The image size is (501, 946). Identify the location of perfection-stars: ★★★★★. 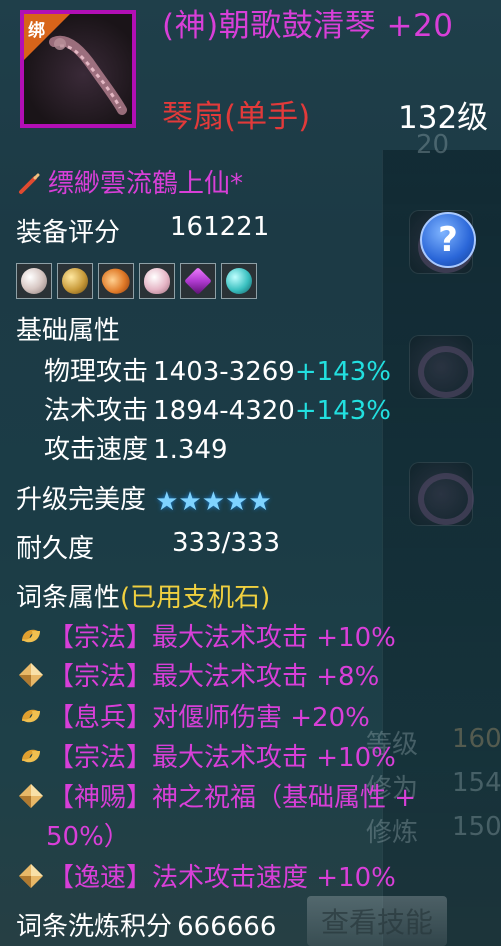
(213, 502).